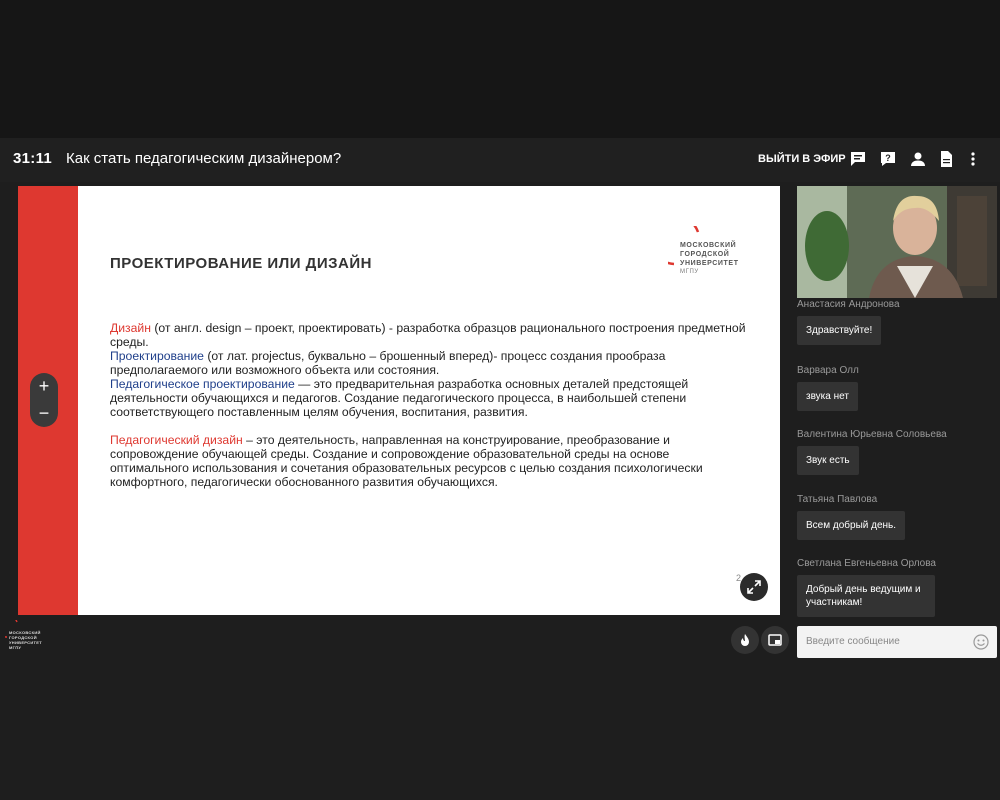  I want to click on chat-author: Светлана Евгеньевна Орлова, so click(866, 563).